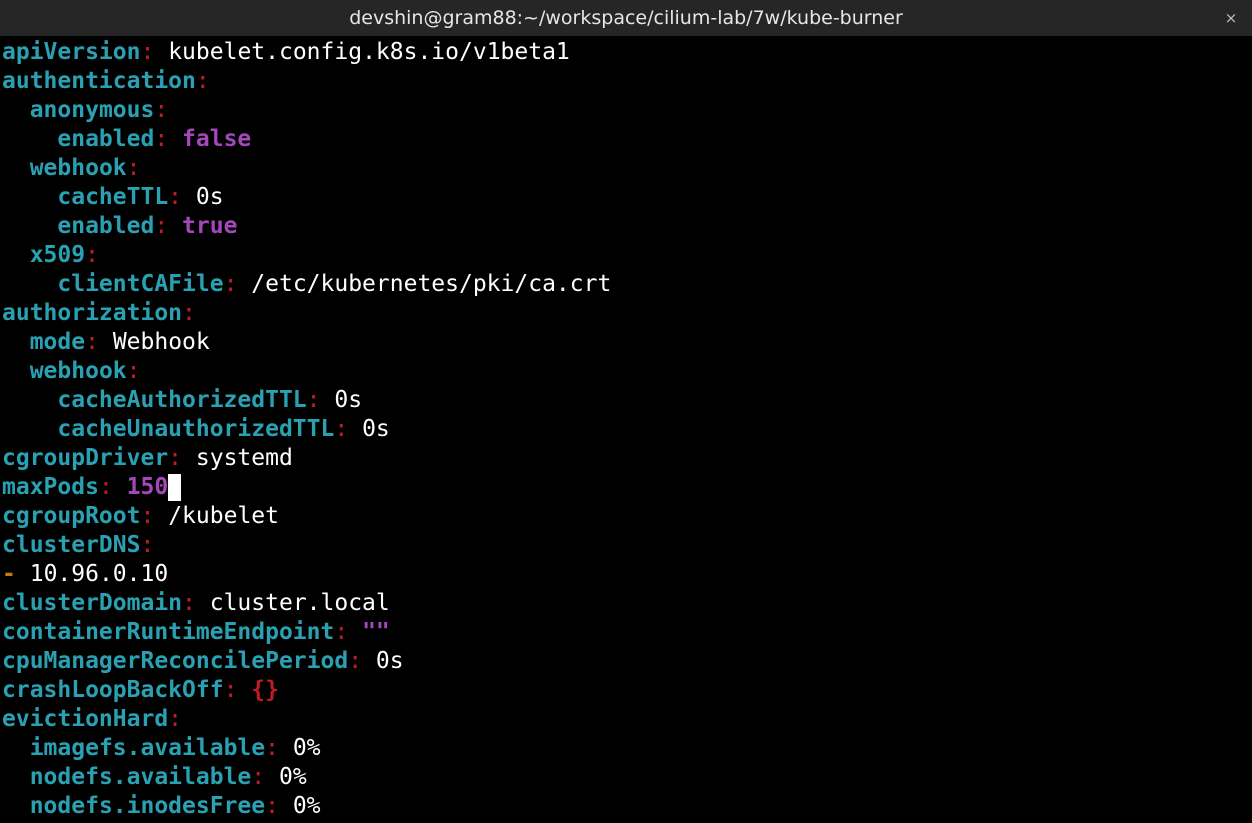 The width and height of the screenshot is (1252, 823). I want to click on text-cursor, so click(175, 487).